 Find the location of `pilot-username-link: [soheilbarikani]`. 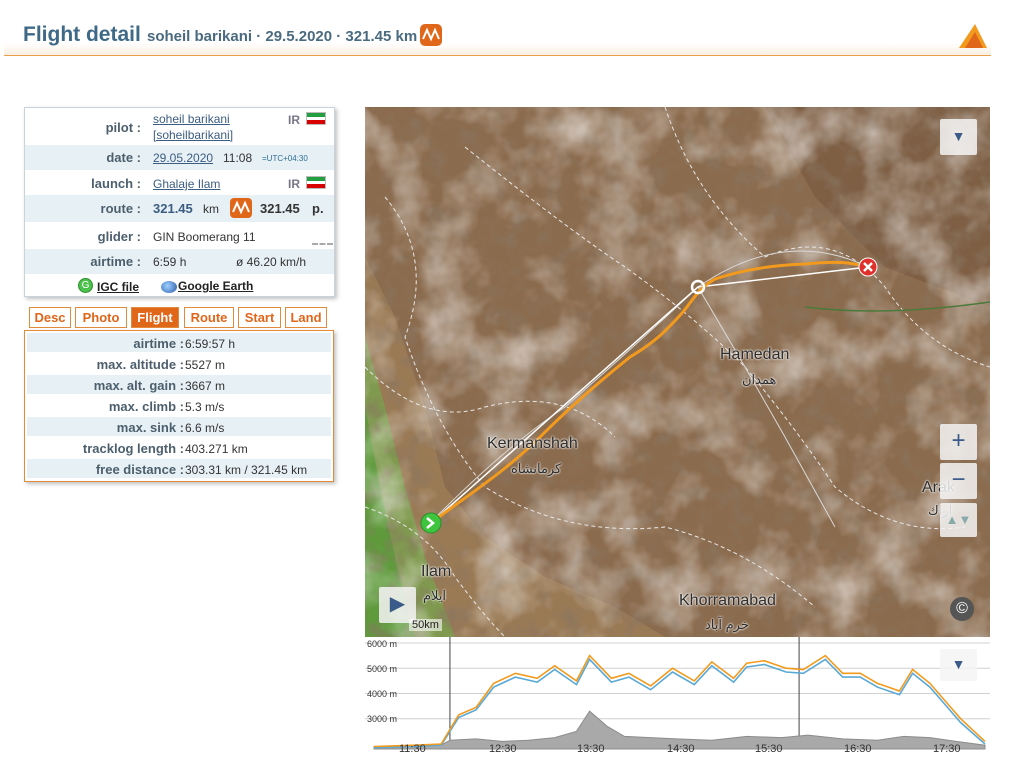

pilot-username-link: [soheilbarikani] is located at coordinates (193, 135).